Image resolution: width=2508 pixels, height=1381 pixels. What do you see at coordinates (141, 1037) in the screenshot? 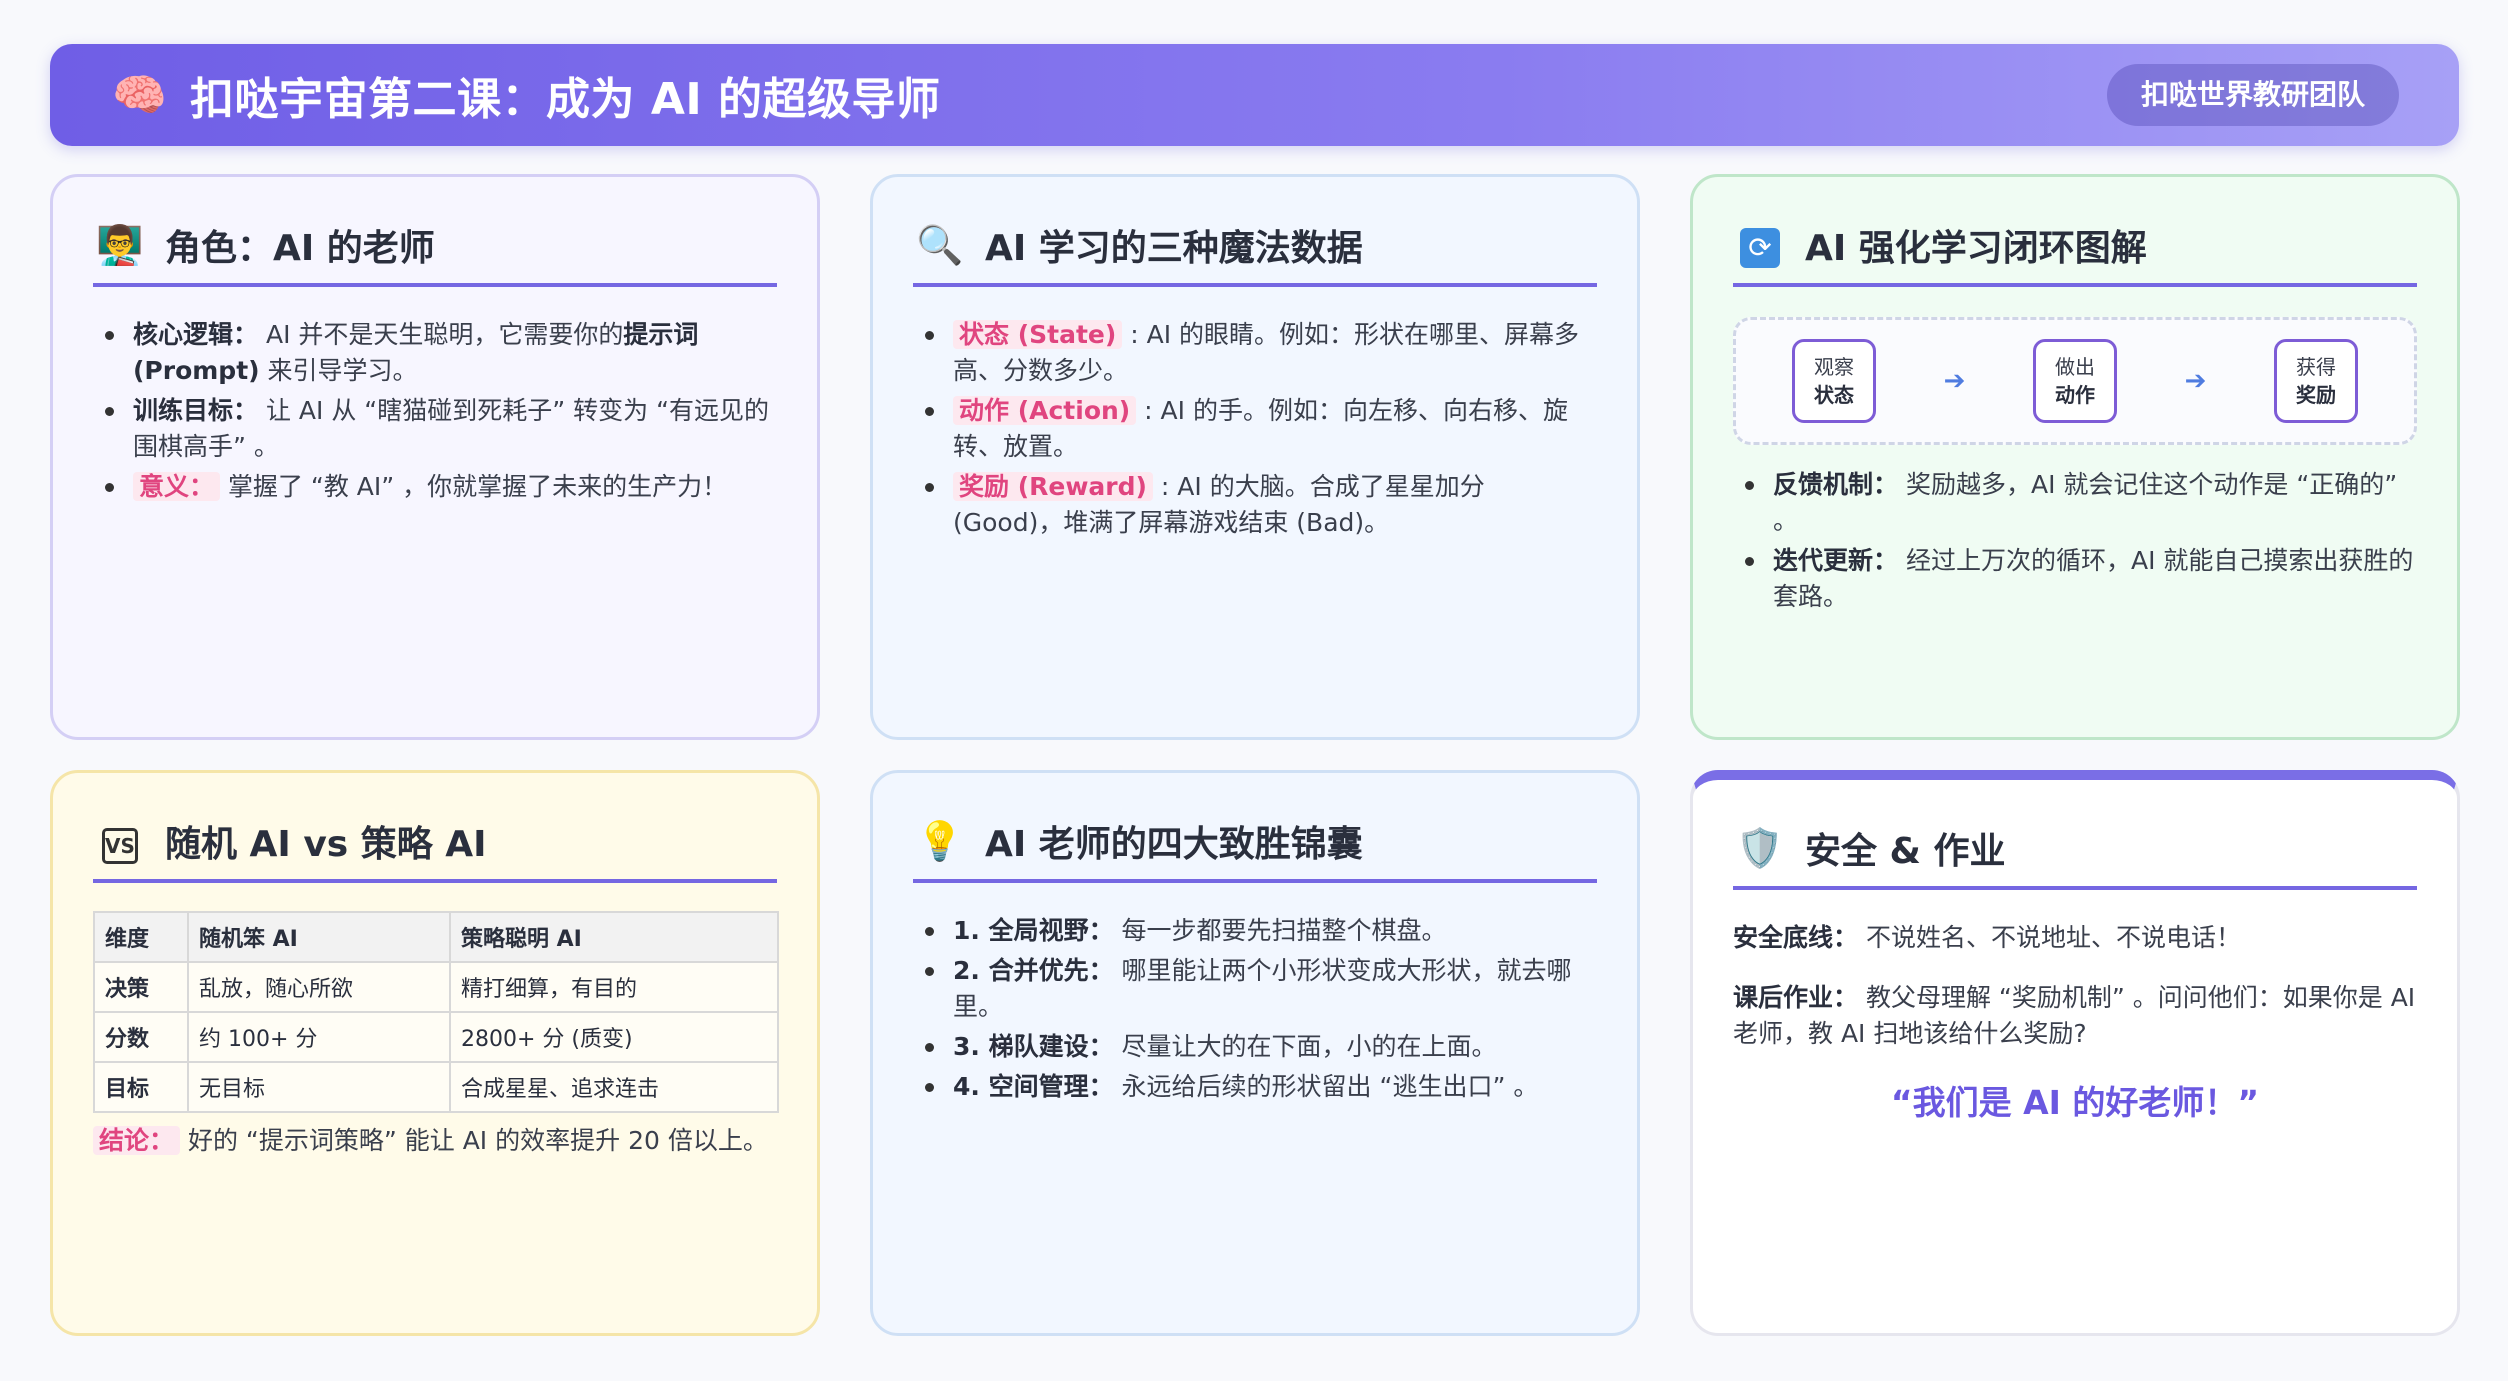
I see `table-cell: 分数` at bounding box center [141, 1037].